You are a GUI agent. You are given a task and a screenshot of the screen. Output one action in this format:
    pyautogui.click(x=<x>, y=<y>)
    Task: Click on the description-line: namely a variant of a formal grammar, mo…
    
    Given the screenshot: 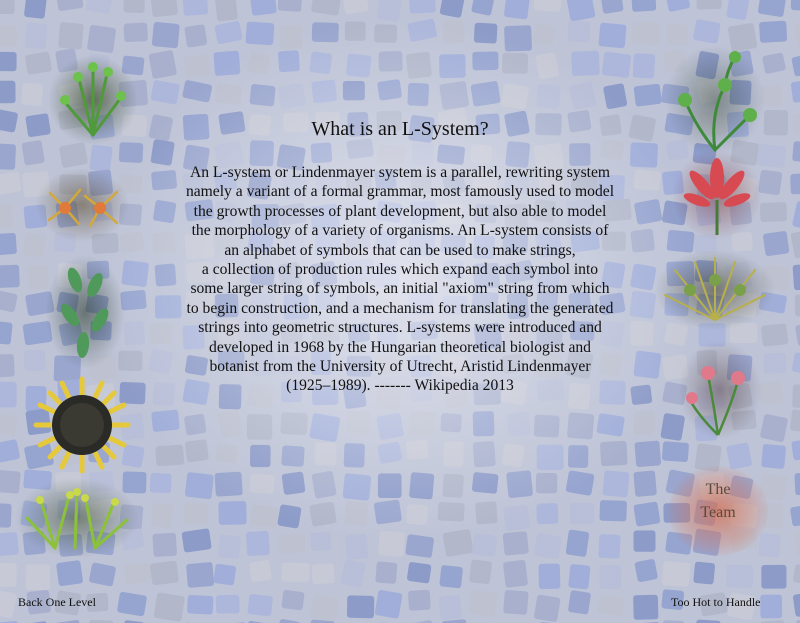 What is the action you would take?
    pyautogui.click(x=400, y=192)
    